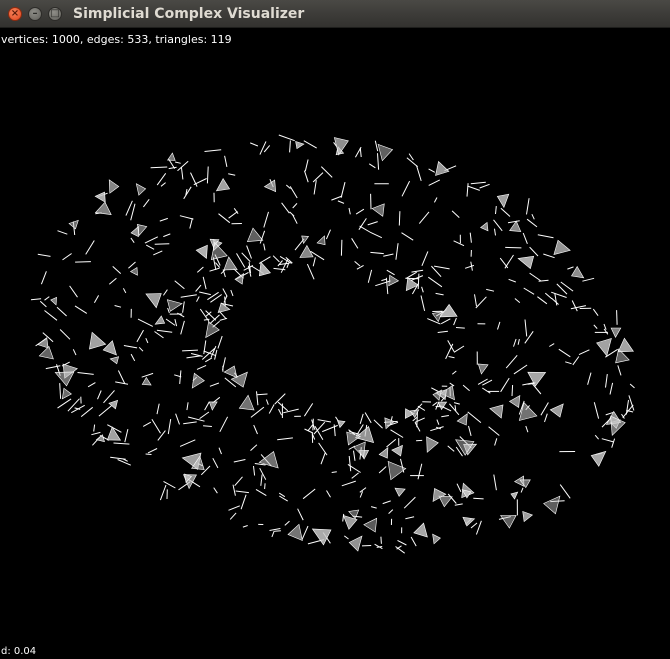 The image size is (670, 659). What do you see at coordinates (35, 14) in the screenshot?
I see `minimize-icon: –` at bounding box center [35, 14].